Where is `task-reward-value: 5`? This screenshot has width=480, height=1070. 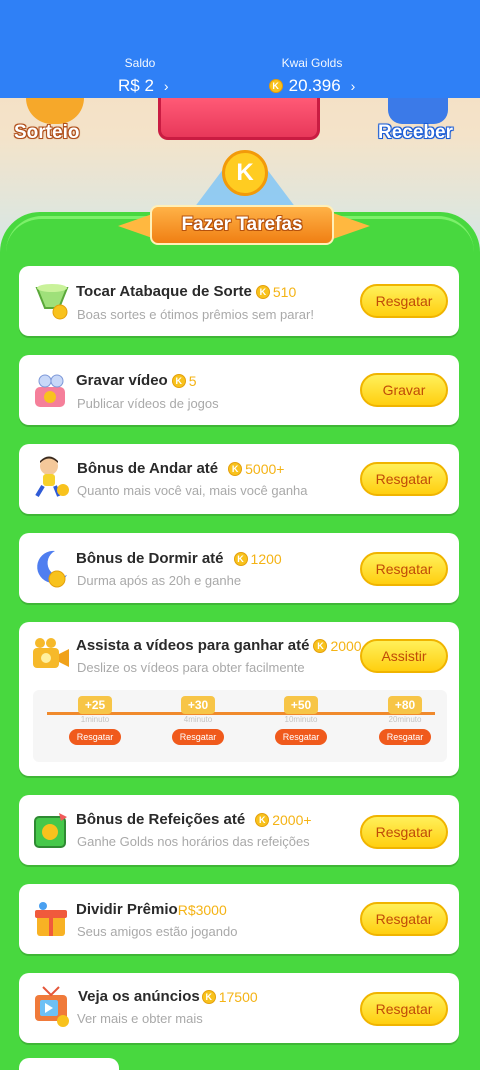
task-reward-value: 5 is located at coordinates (192, 380).